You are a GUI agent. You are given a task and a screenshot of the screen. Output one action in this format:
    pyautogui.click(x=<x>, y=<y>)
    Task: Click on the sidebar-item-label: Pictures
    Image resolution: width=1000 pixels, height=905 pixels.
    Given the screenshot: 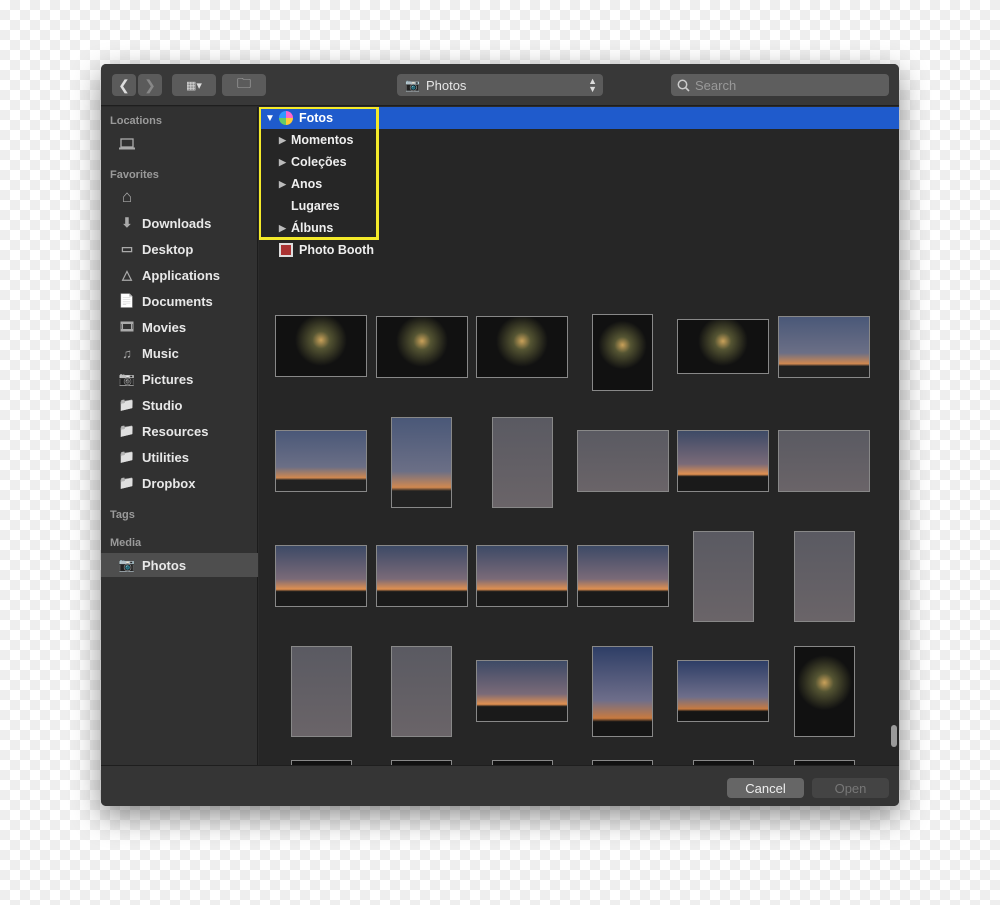 What is the action you would take?
    pyautogui.click(x=168, y=379)
    